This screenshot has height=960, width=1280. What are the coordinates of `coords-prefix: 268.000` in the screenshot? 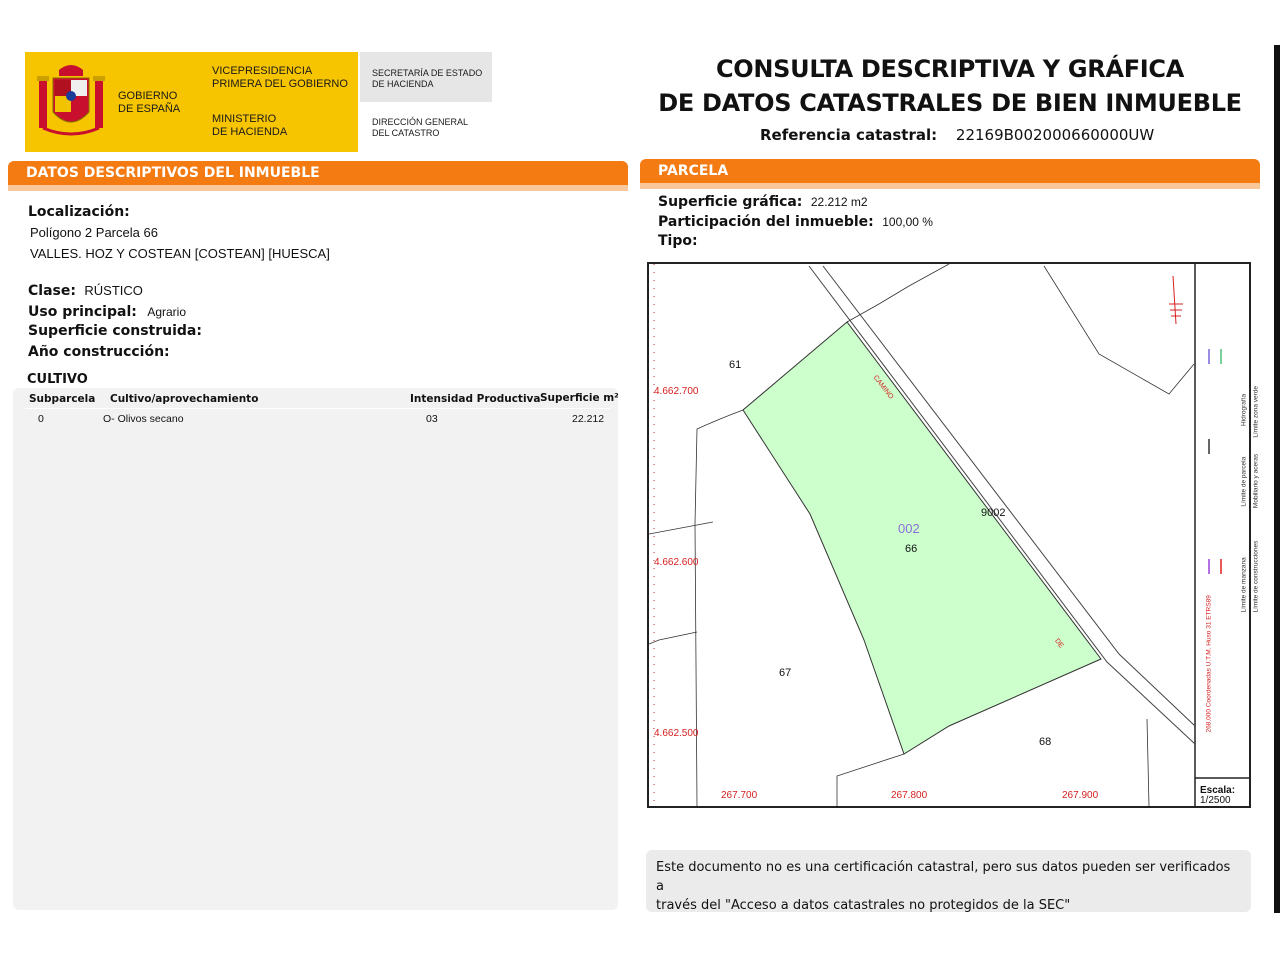 It's located at (1209, 721).